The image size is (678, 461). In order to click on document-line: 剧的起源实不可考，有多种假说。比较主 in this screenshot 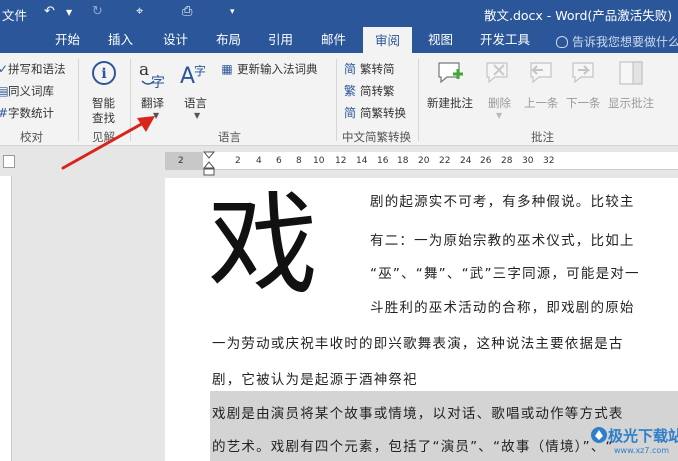, I will do `click(502, 202)`.